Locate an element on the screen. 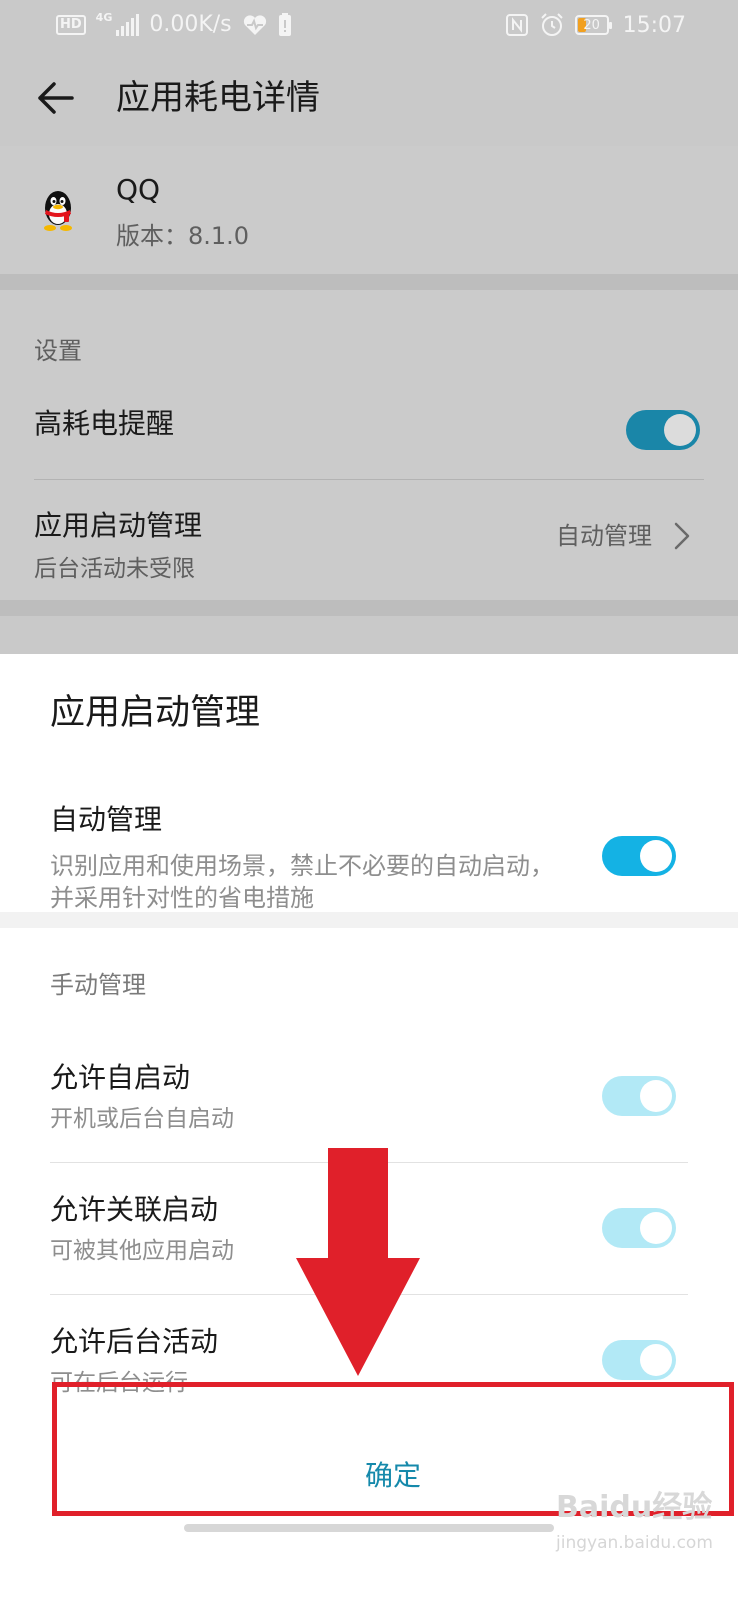 The image size is (738, 1600). alarm-icon is located at coordinates (551, 24).